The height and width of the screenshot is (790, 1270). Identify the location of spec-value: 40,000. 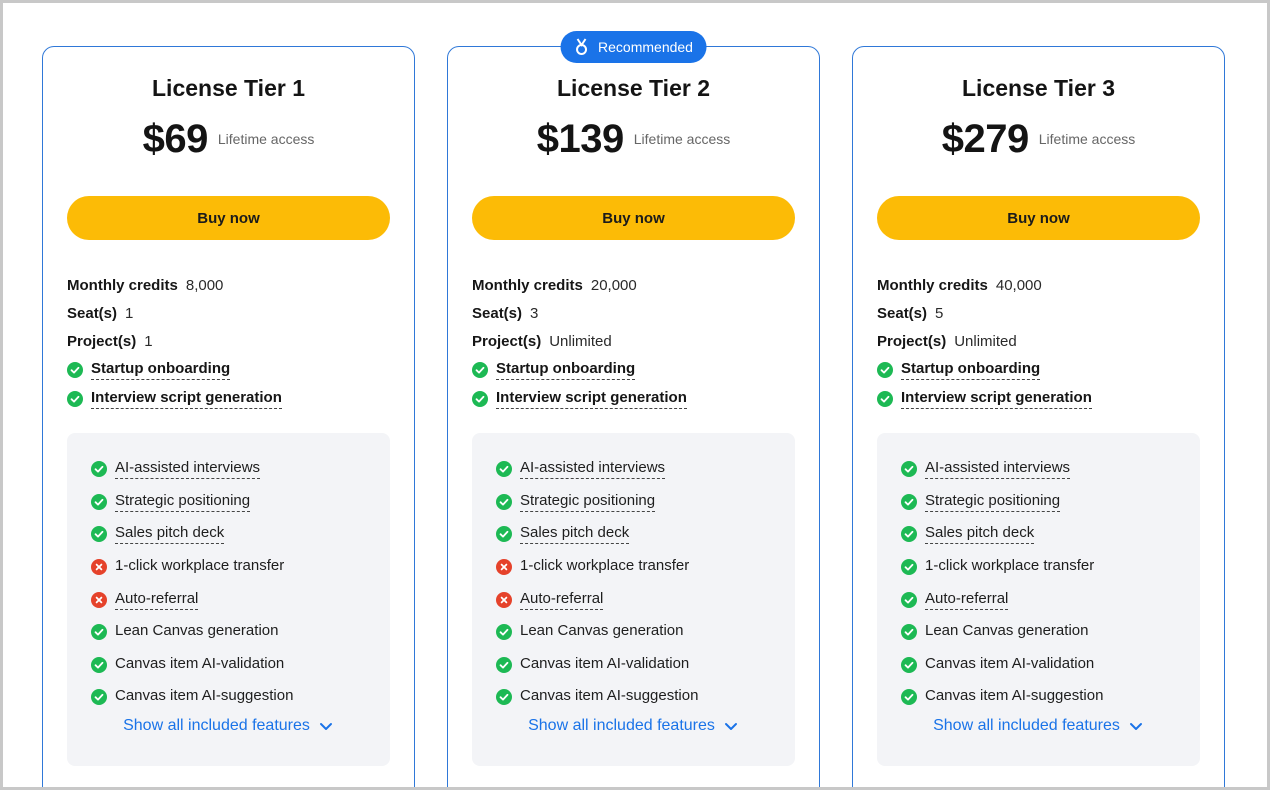
(1018, 285).